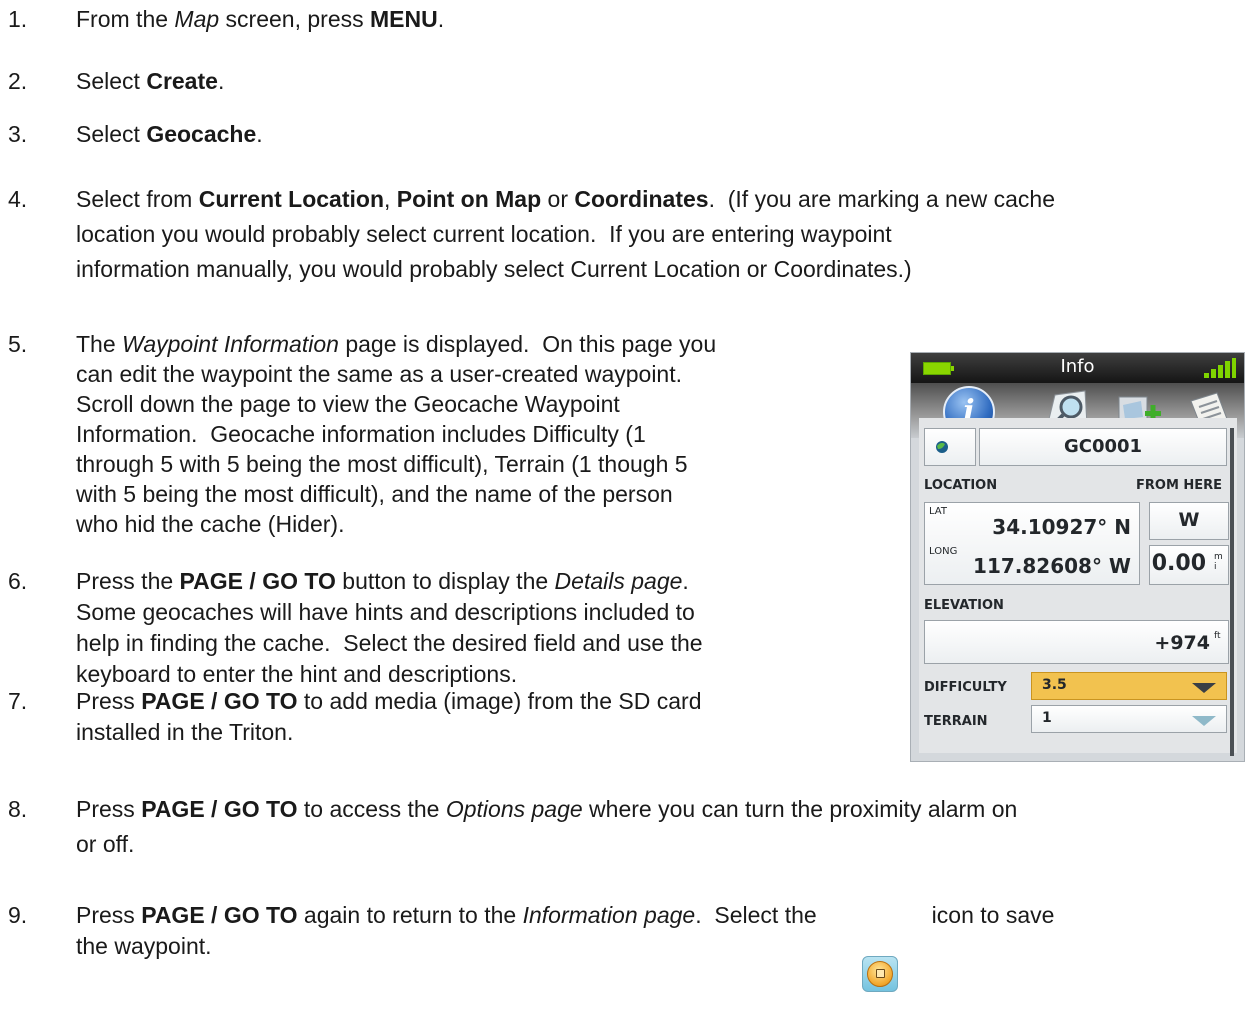 Image resolution: width=1259 pixels, height=1026 pixels. Describe the element at coordinates (950, 447) in the screenshot. I see `waypoint-symbol-button` at that location.